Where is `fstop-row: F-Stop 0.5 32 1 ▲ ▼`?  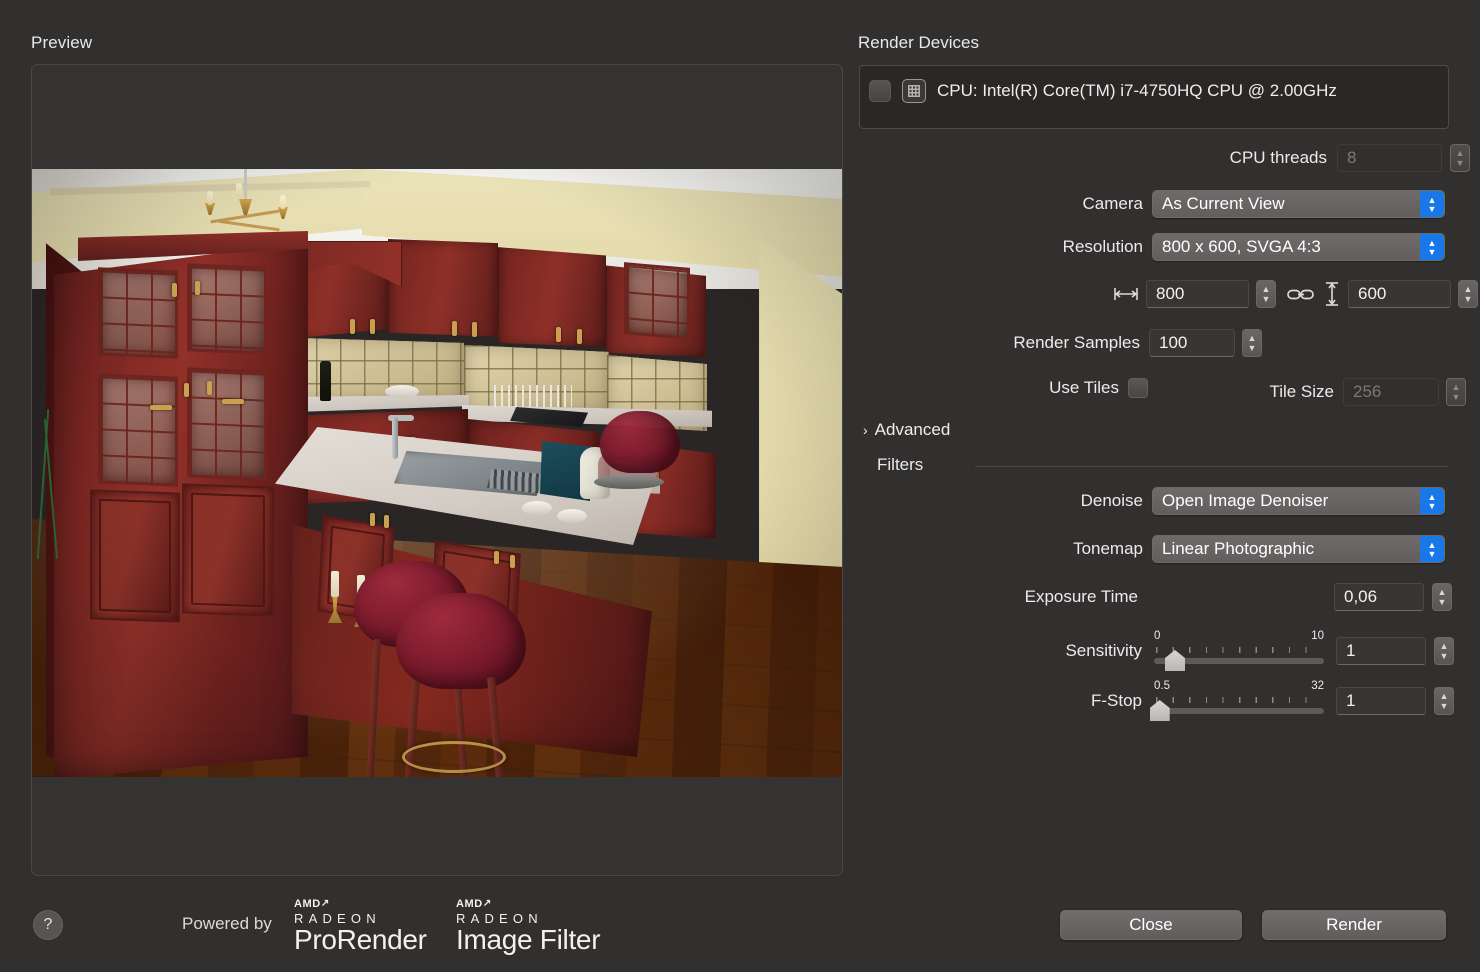 fstop-row: F-Stop 0.5 32 1 ▲ ▼ is located at coordinates (1262, 700).